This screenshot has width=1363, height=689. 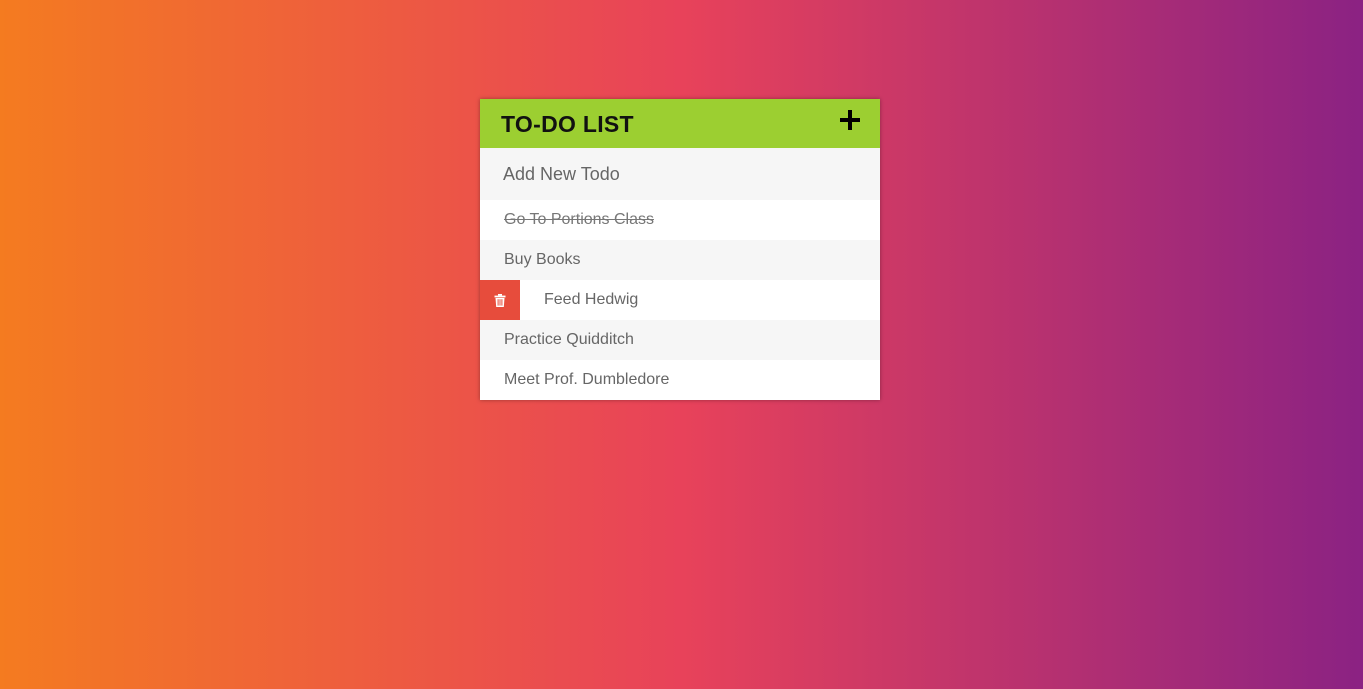 I want to click on todo-item-label: Practice Quidditch, so click(x=569, y=339).